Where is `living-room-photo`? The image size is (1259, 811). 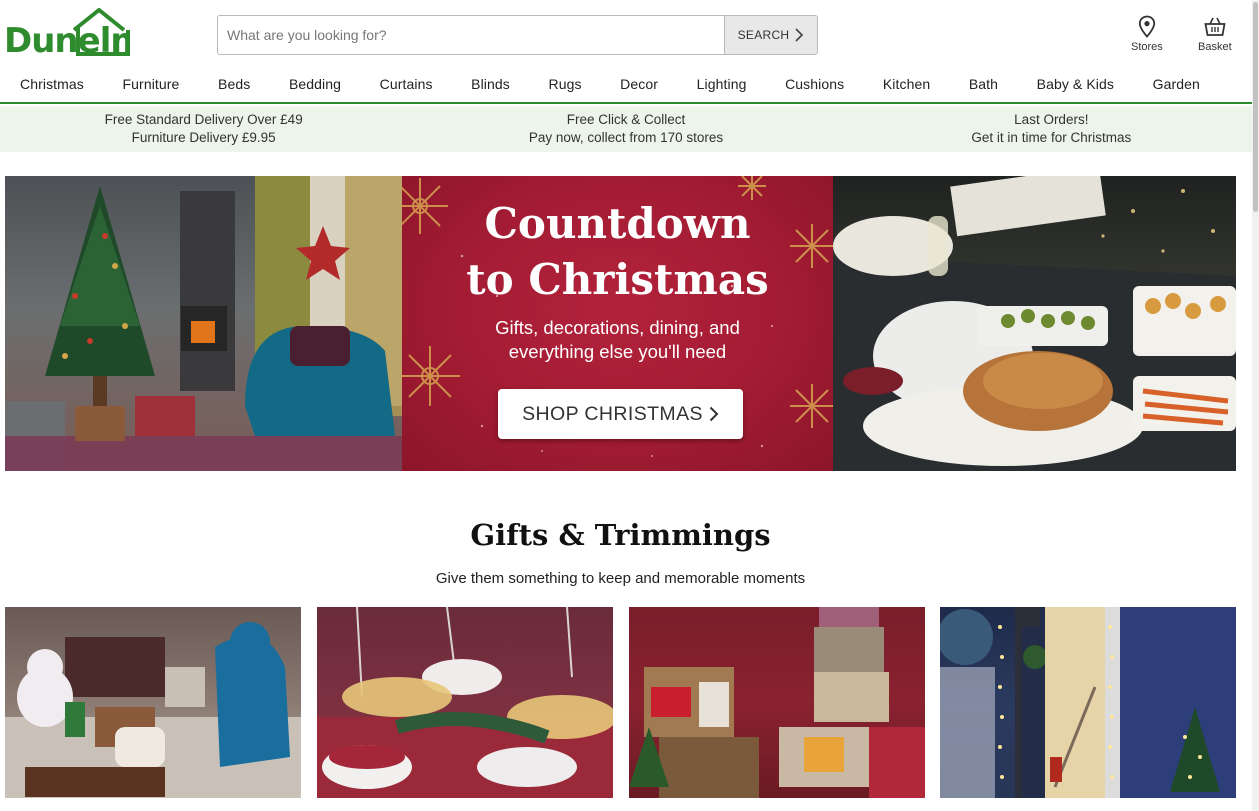 living-room-photo is located at coordinates (203, 323).